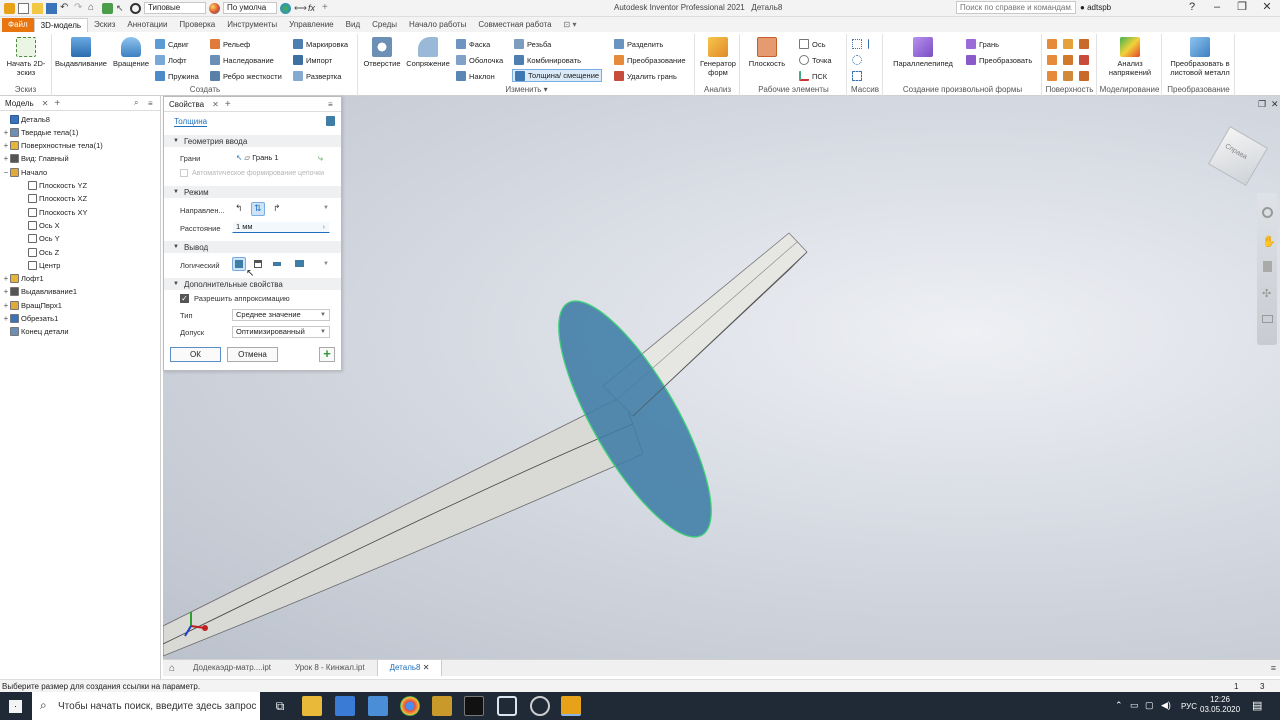  I want to click on file-explorer-icon, so click(312, 706).